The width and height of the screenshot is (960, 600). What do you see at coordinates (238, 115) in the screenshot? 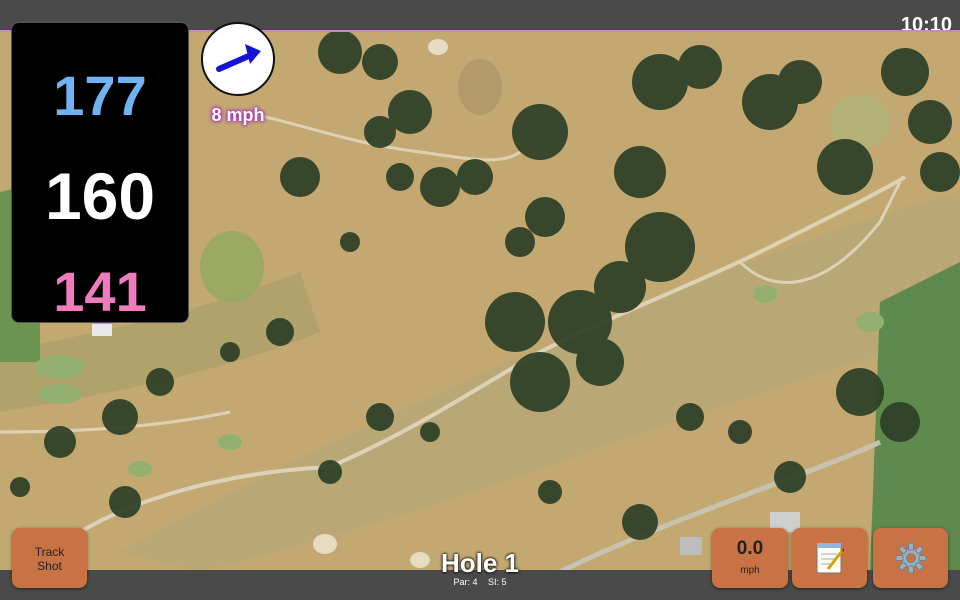
I see `wind-speed-label: 8 mph` at bounding box center [238, 115].